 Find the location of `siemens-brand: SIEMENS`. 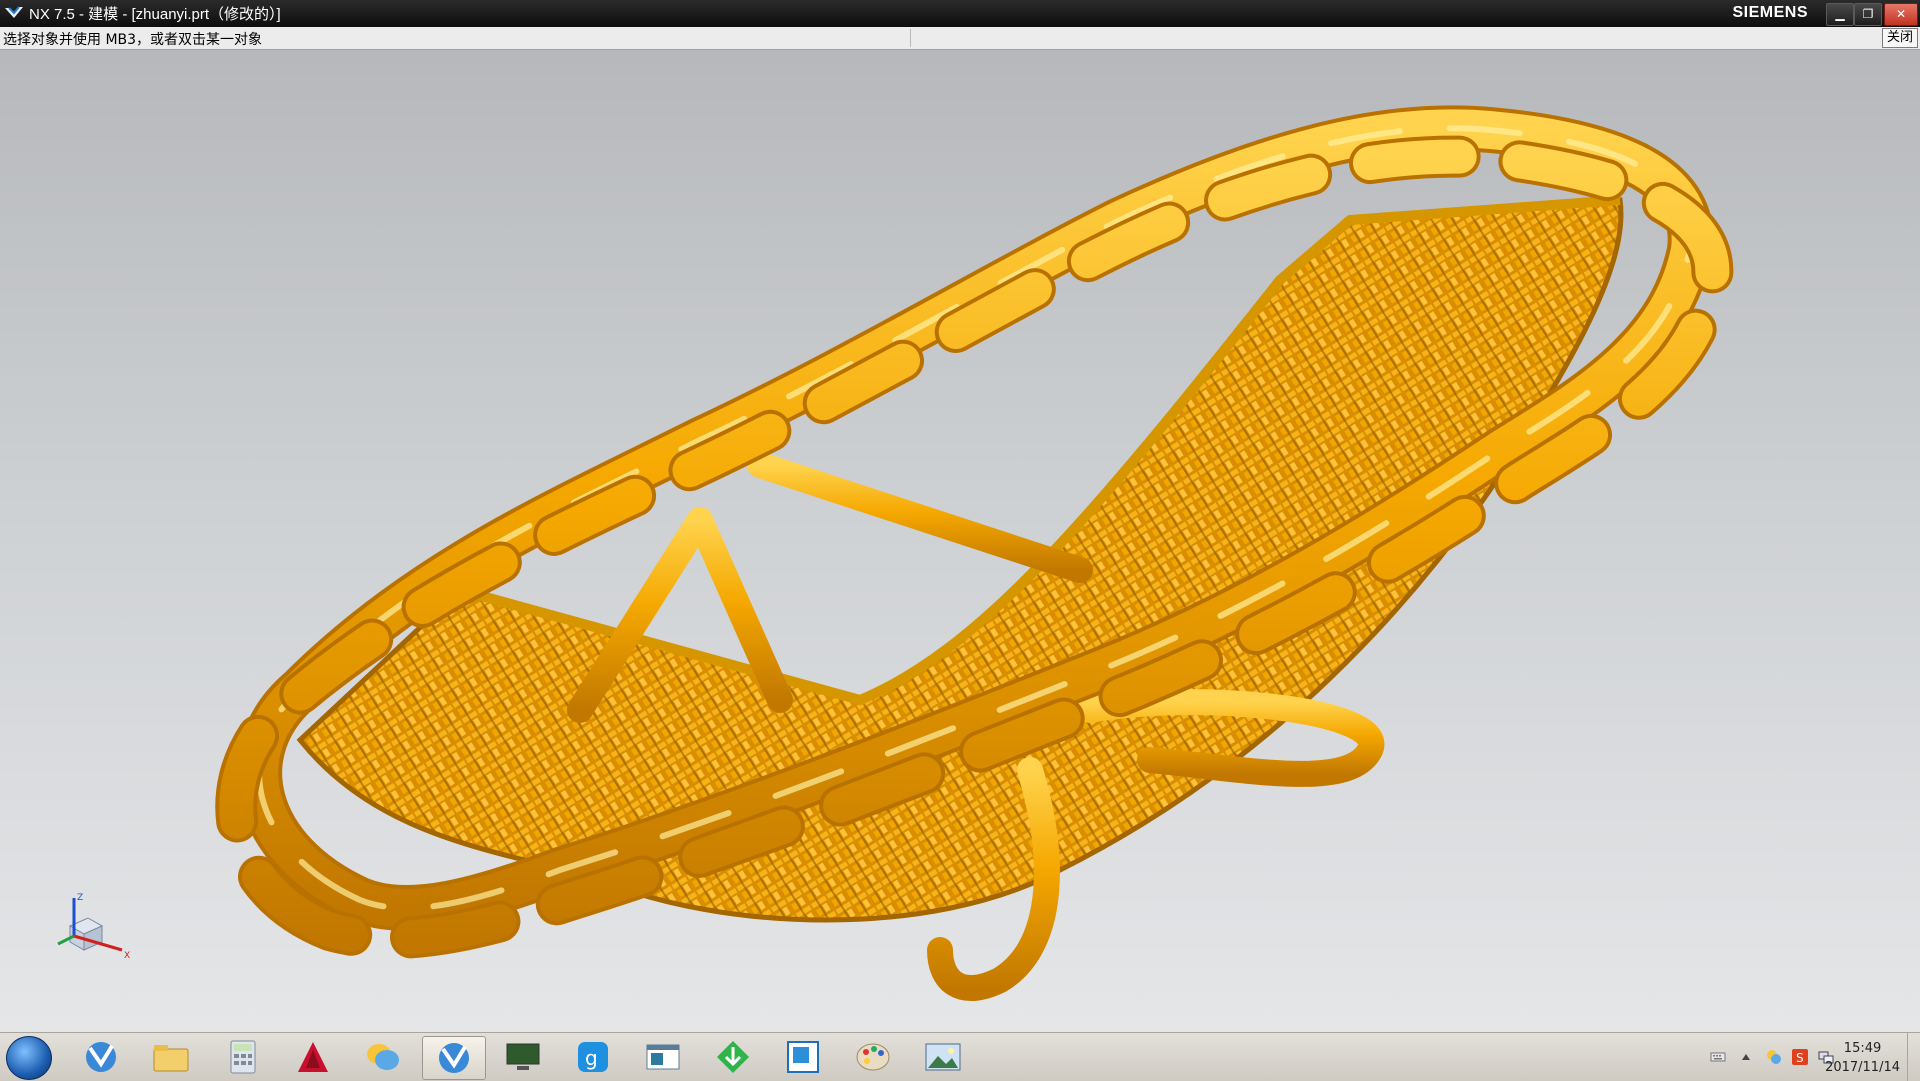

siemens-brand: SIEMENS is located at coordinates (1770, 12).